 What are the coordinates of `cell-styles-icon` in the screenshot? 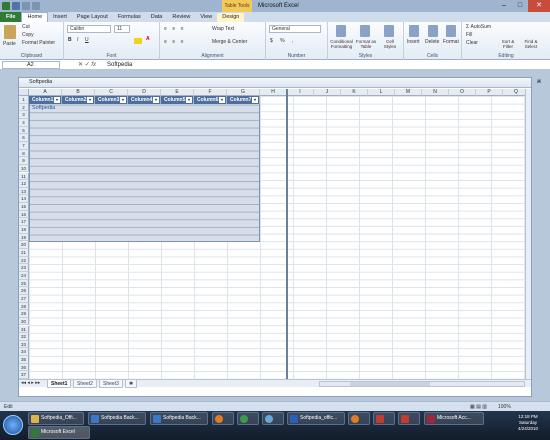 It's located at (389, 31).